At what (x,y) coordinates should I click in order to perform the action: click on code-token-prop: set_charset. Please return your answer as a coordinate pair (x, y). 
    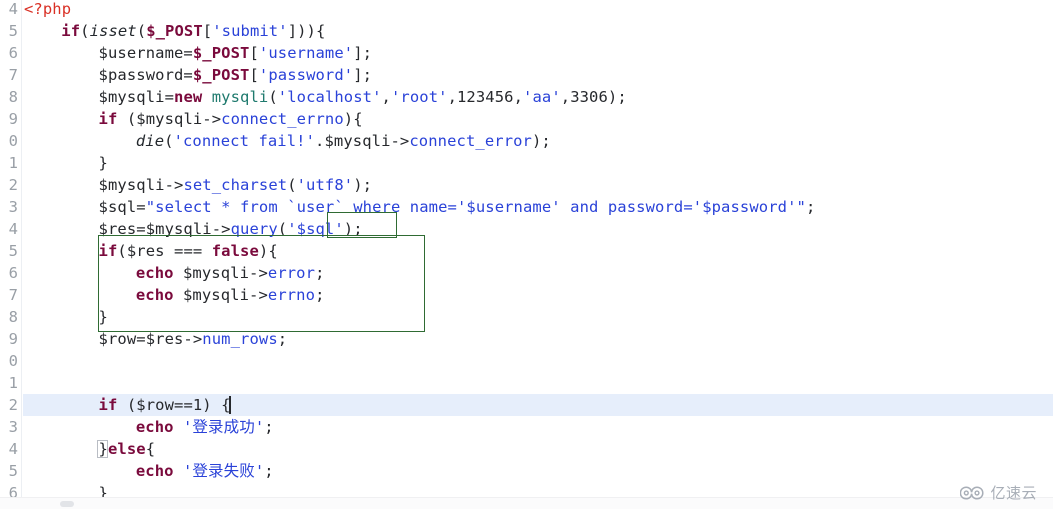
    Looking at the image, I should click on (235, 185).